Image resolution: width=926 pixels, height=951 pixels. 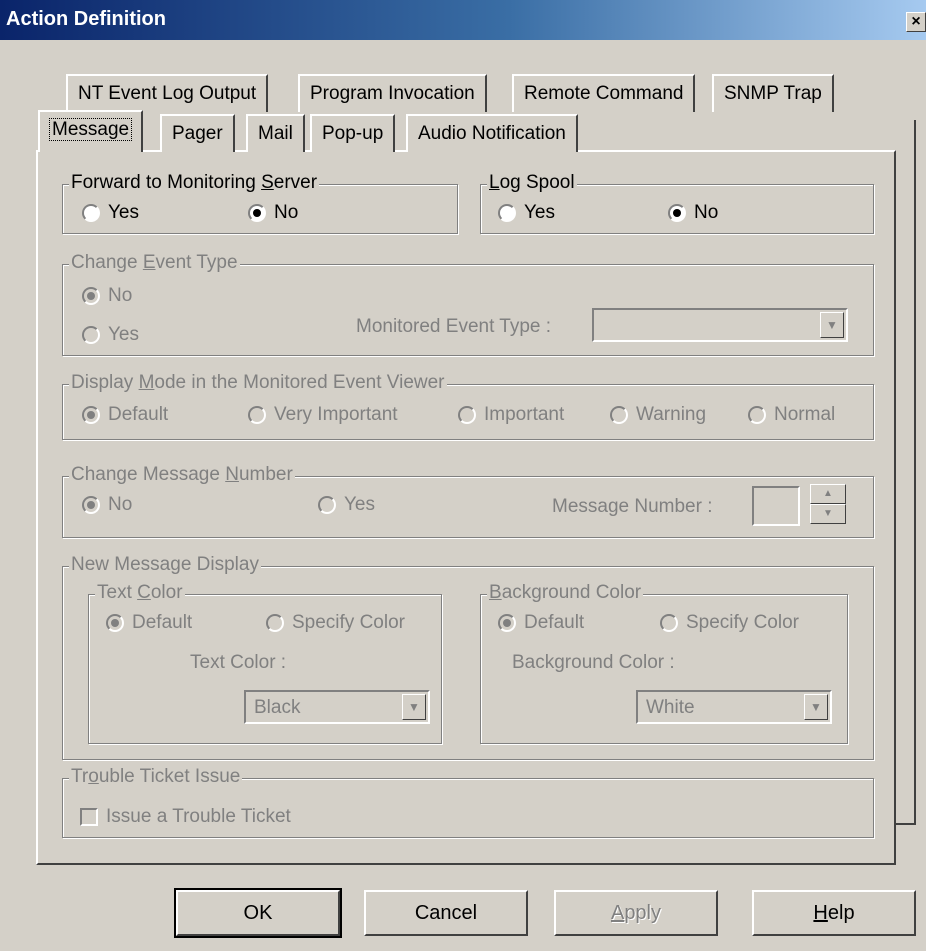 What do you see at coordinates (353, 133) in the screenshot?
I see `tab-pop-up: Pop-up` at bounding box center [353, 133].